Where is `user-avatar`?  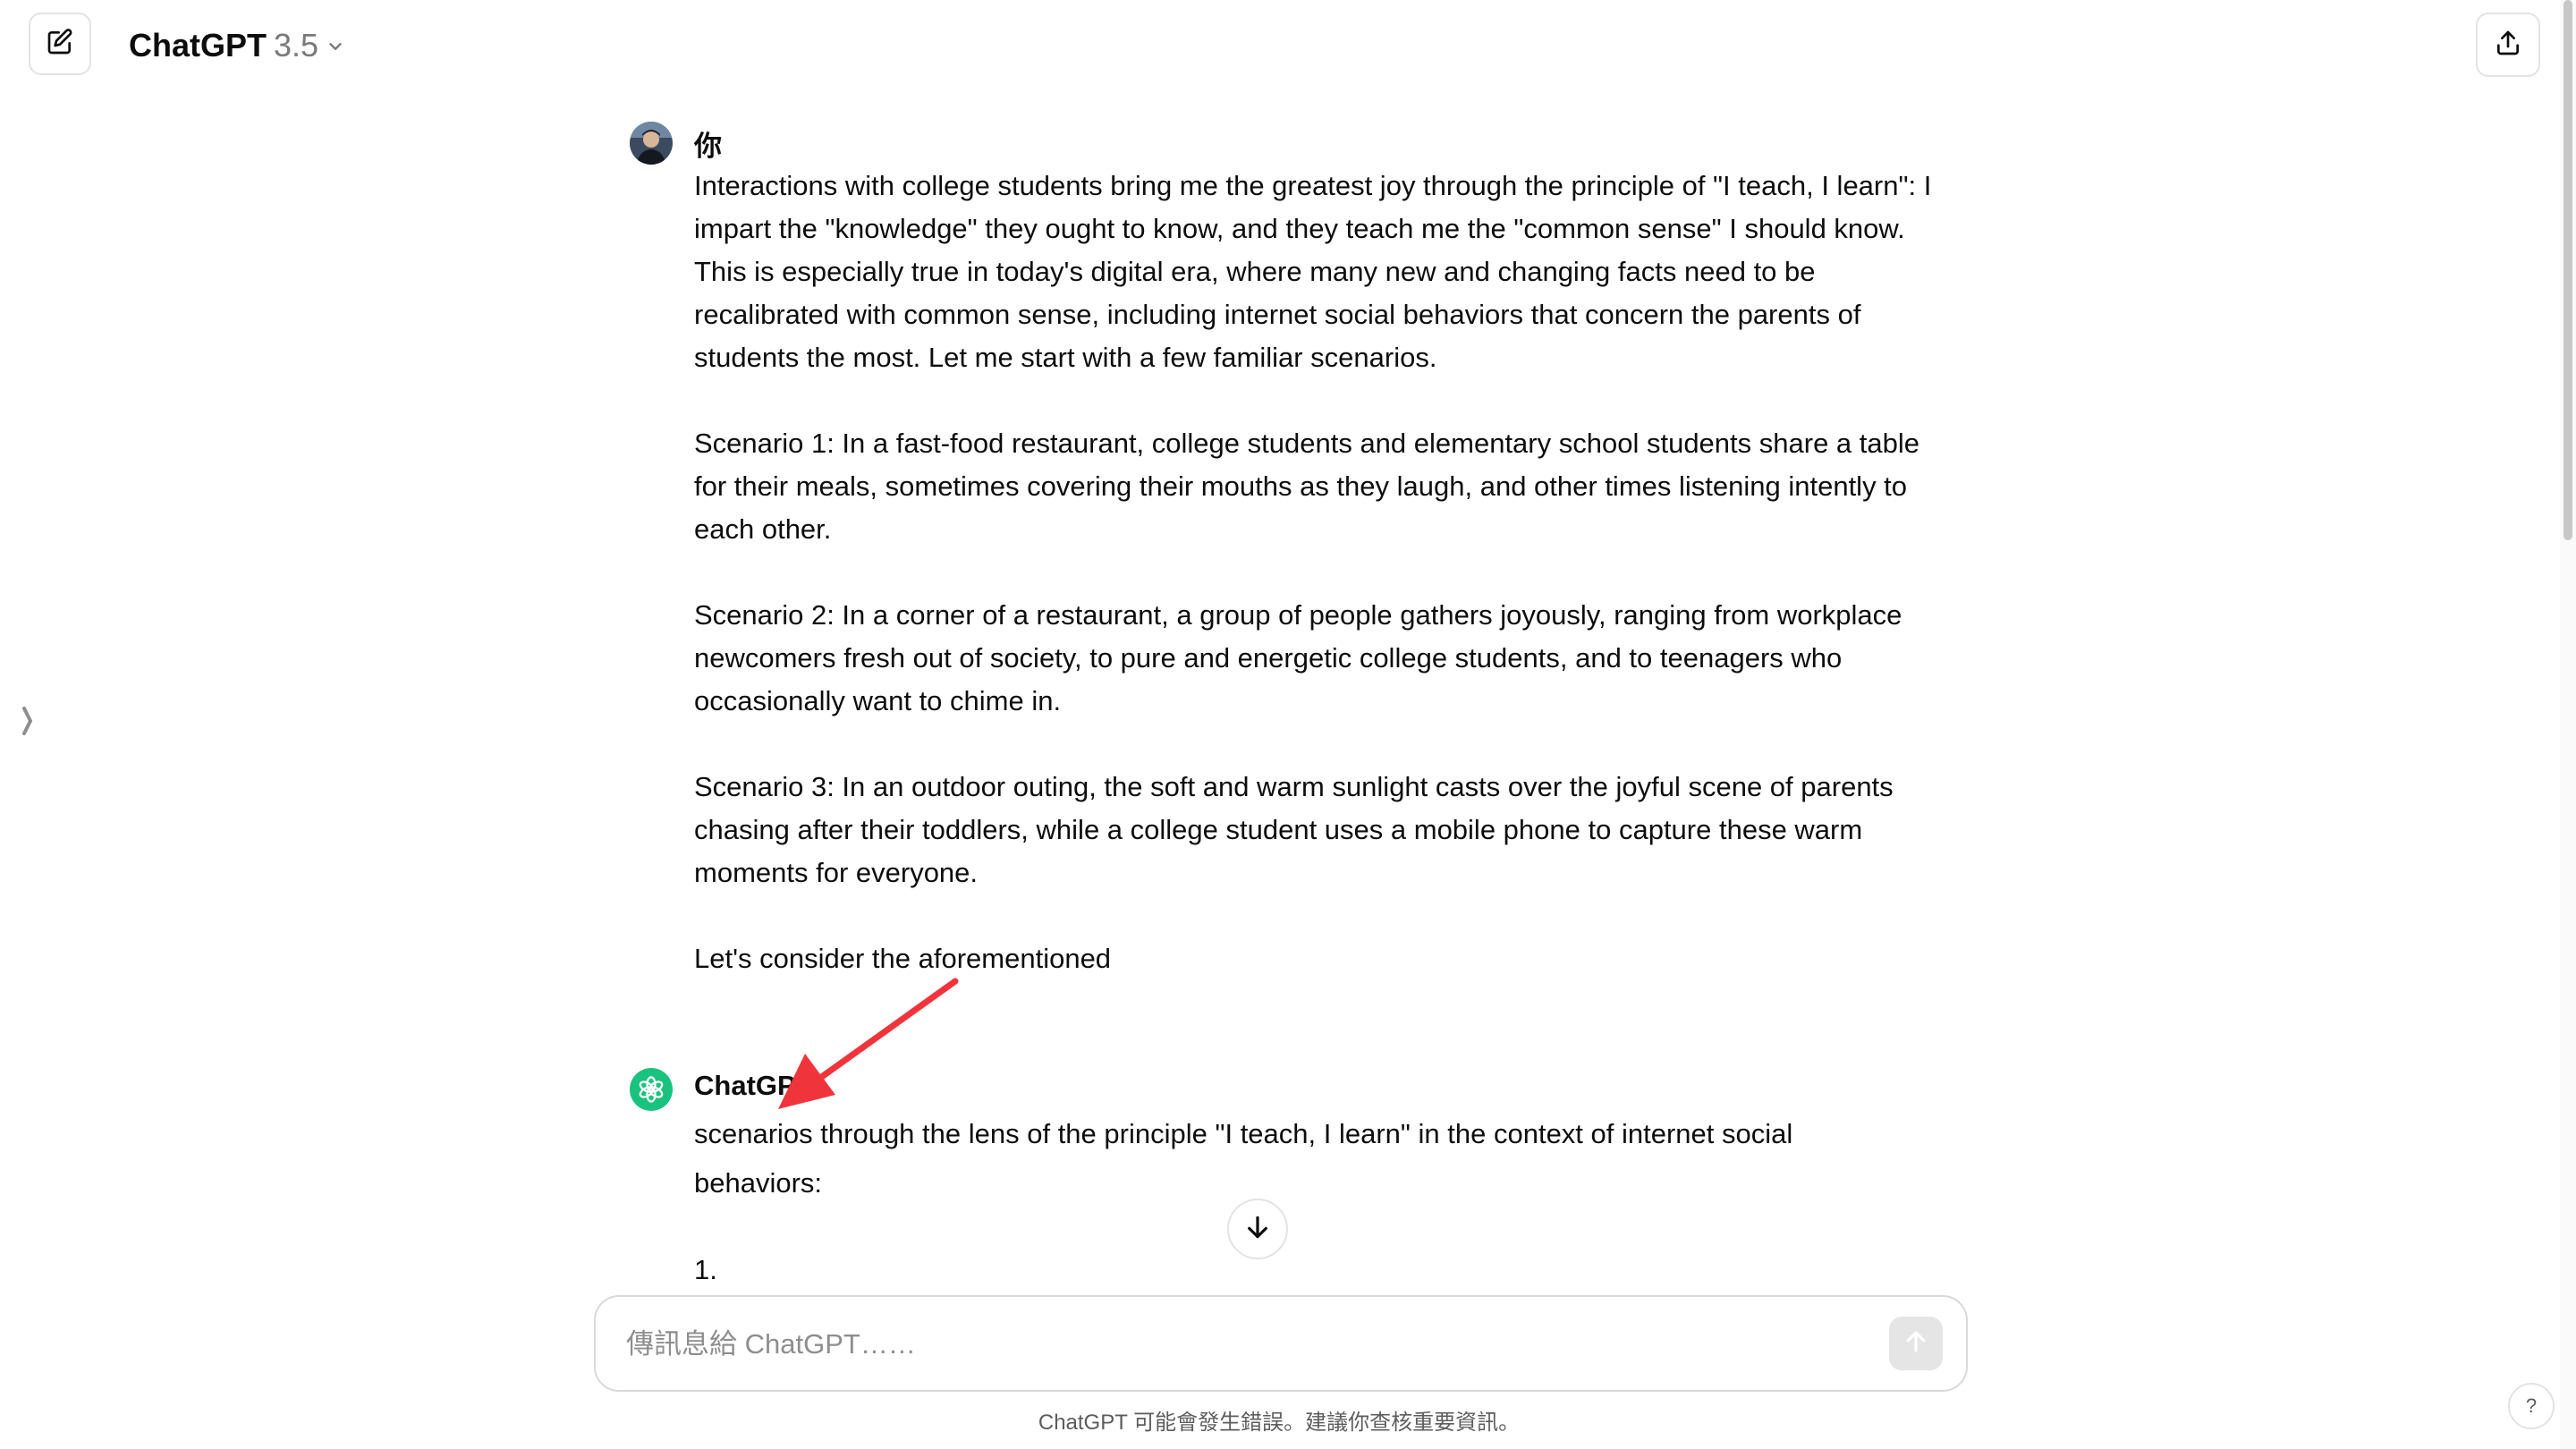 user-avatar is located at coordinates (651, 143).